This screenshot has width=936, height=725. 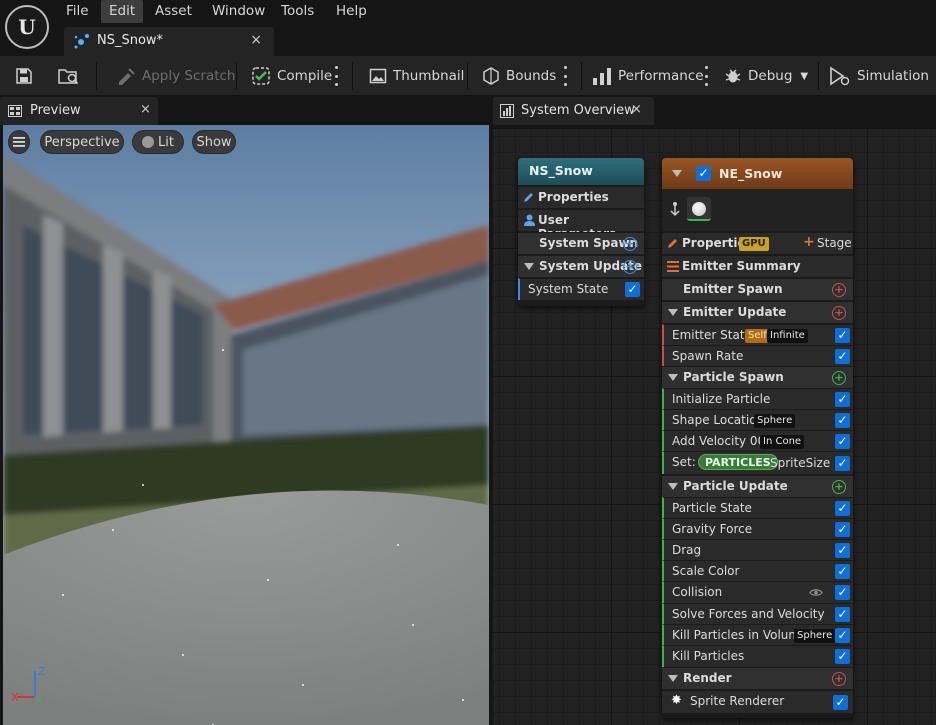 I want to click on add-stage-icon: +, so click(x=809, y=242).